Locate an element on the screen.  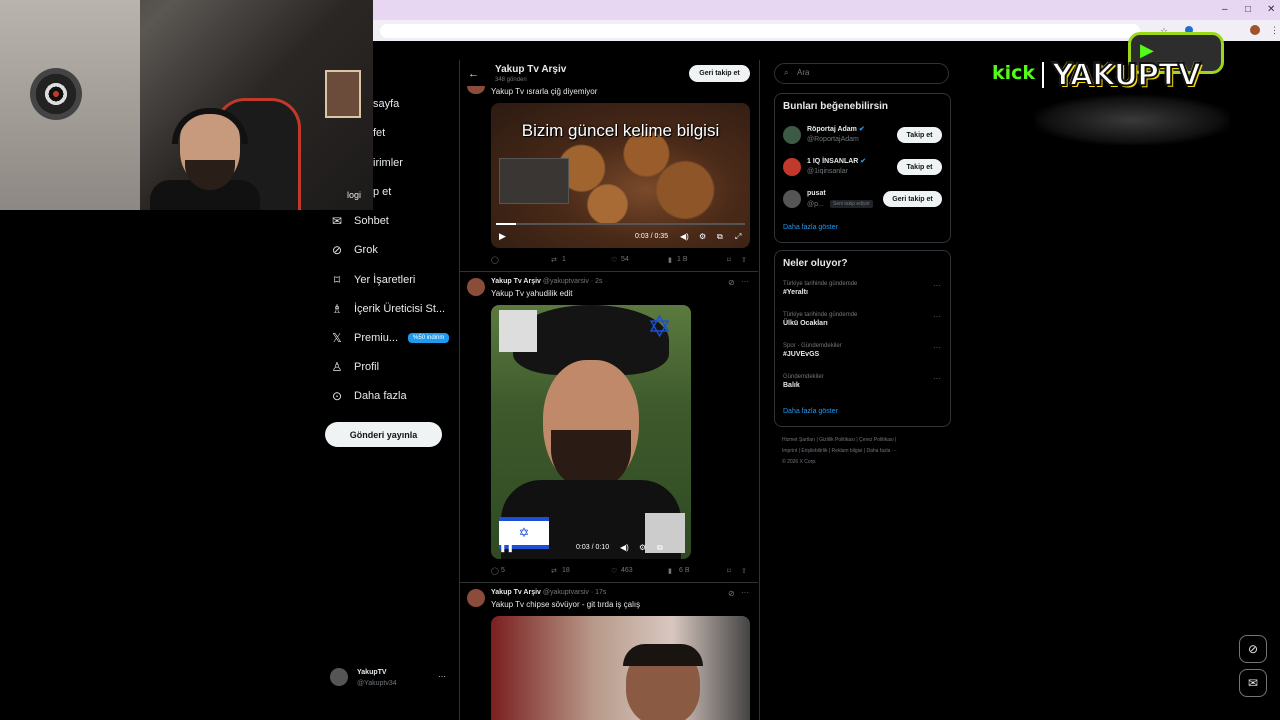
user-handle: @1iqinsanlar is located at coordinates (827, 171).